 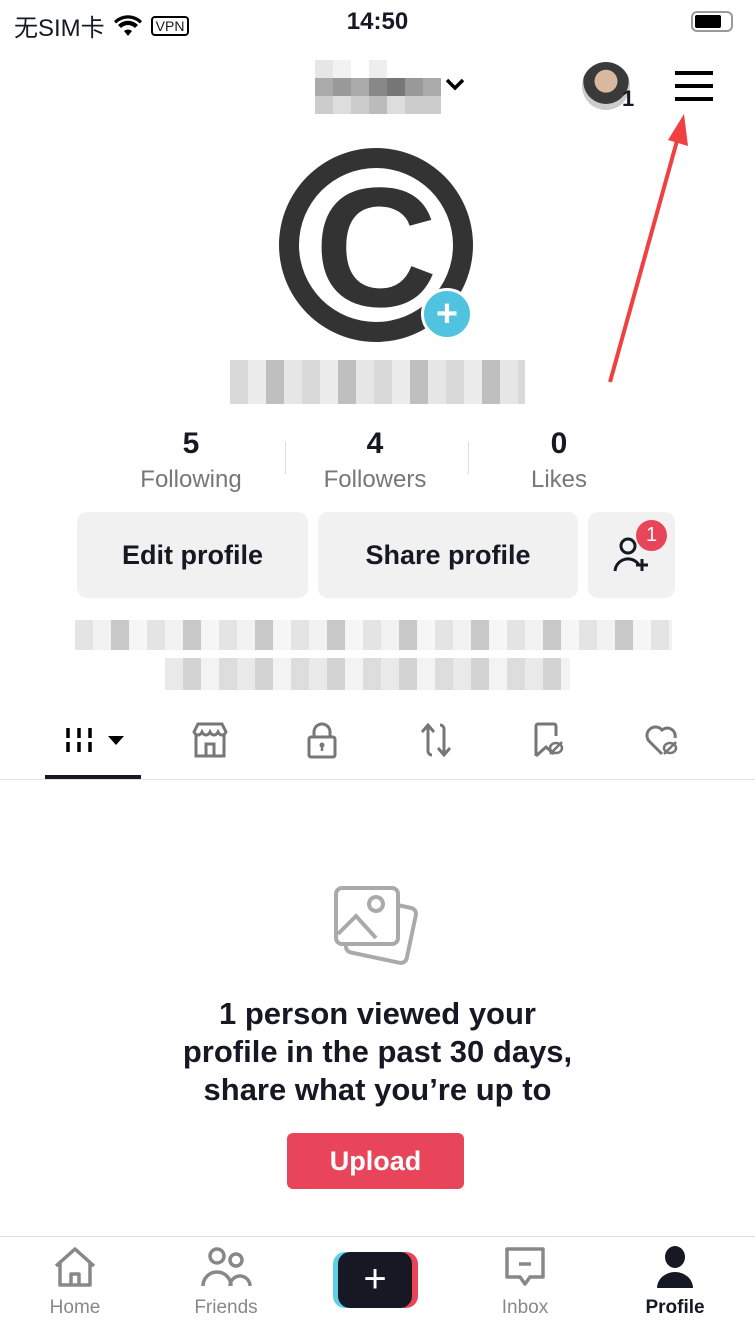 I want to click on nav-label: Profile, so click(x=675, y=1307).